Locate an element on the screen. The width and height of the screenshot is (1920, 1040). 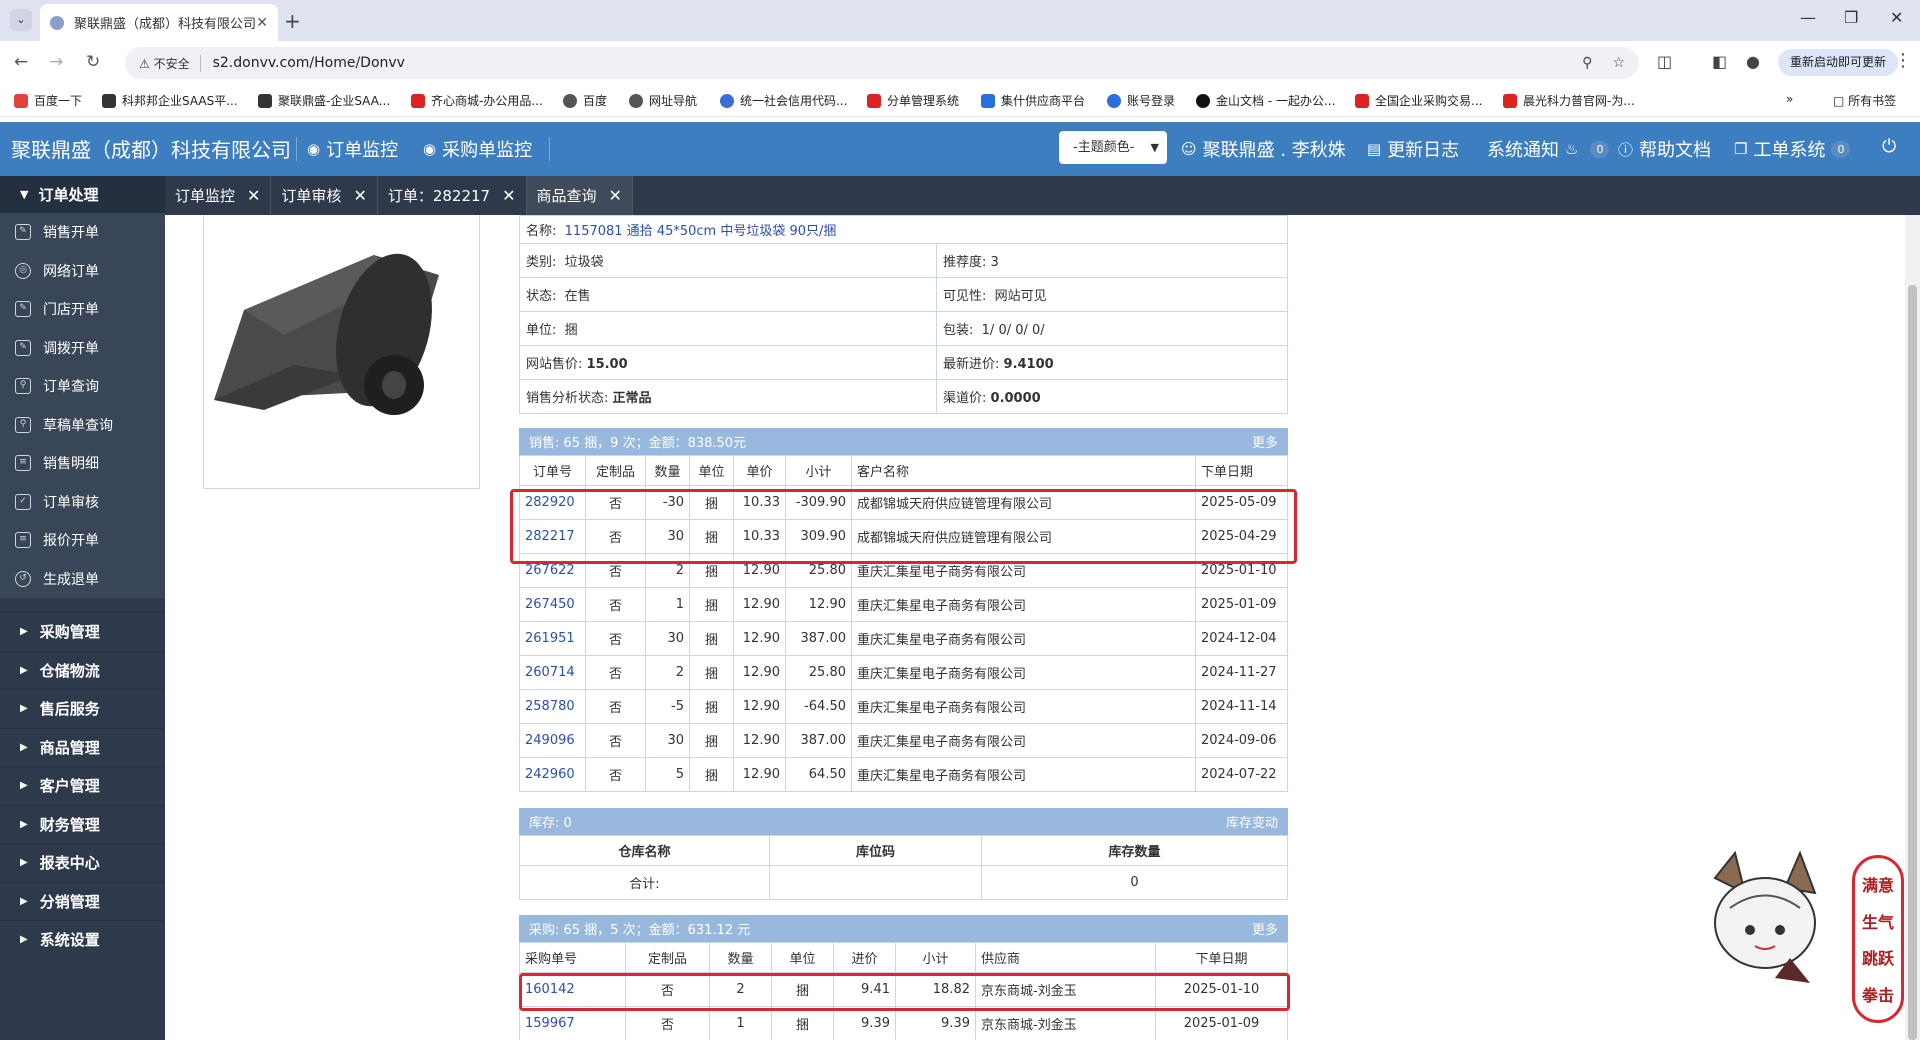
sidebar-section-finance: ▶ 财务管理 is located at coordinates (82, 824).